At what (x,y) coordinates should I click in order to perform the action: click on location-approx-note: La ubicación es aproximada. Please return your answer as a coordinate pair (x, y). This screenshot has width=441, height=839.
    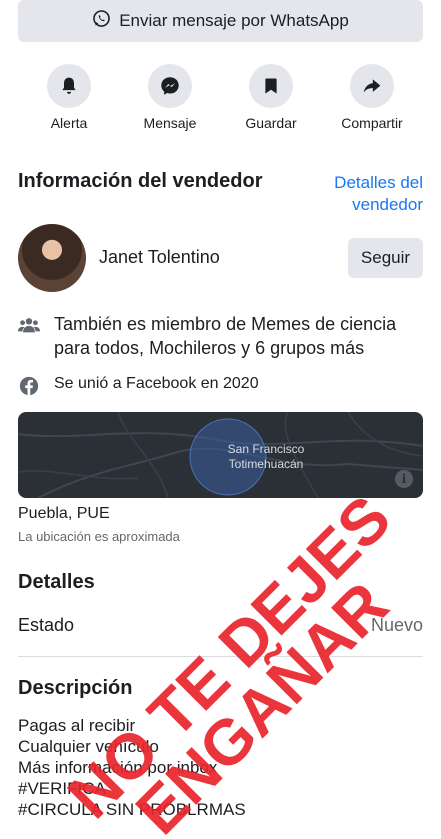
    Looking at the image, I should click on (99, 536).